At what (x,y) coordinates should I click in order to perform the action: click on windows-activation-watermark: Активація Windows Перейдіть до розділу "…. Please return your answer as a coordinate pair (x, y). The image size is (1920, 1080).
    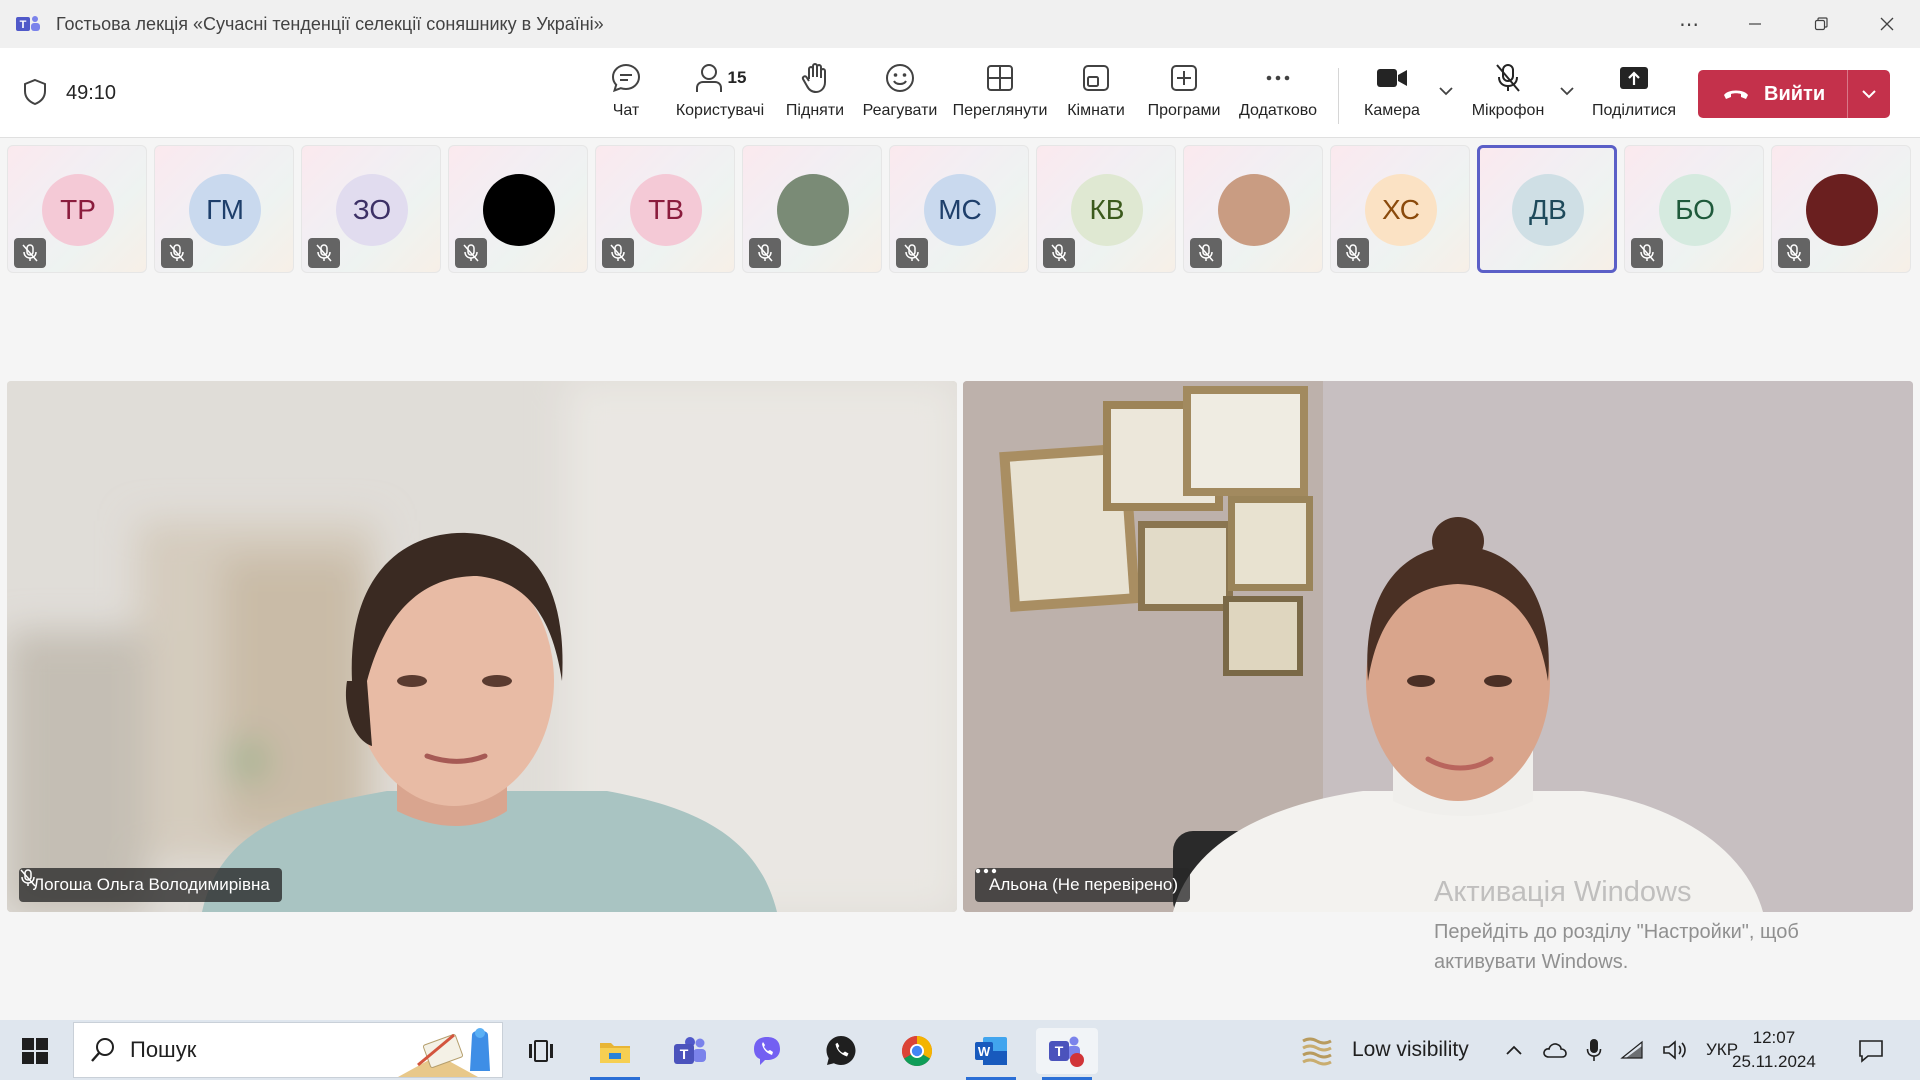
    Looking at the image, I should click on (1616, 926).